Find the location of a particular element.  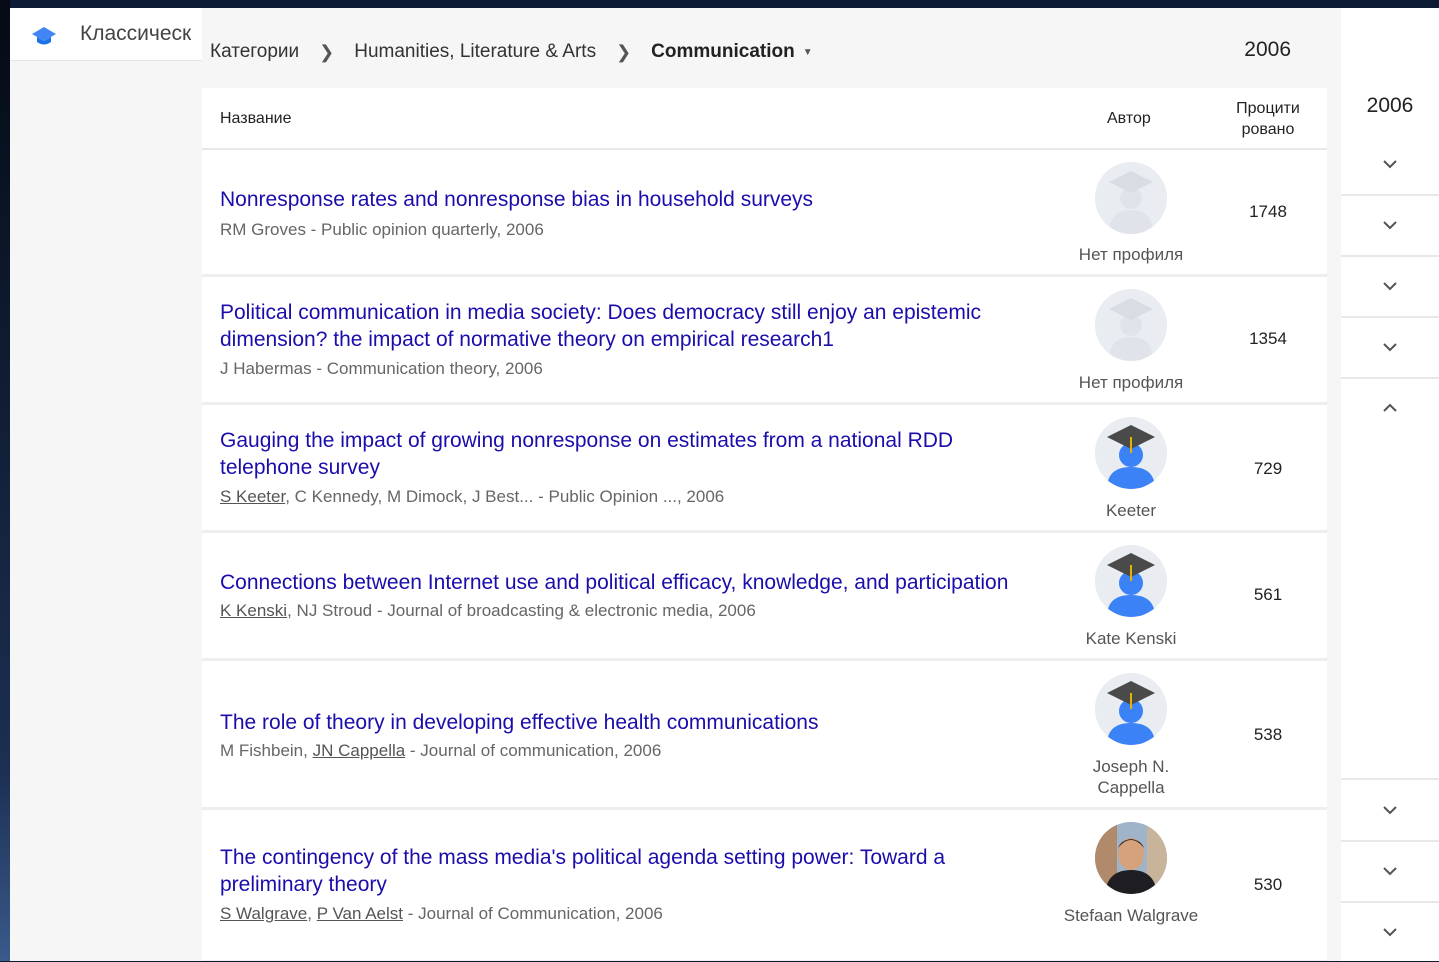

side-year-label: 2006 is located at coordinates (1390, 105).